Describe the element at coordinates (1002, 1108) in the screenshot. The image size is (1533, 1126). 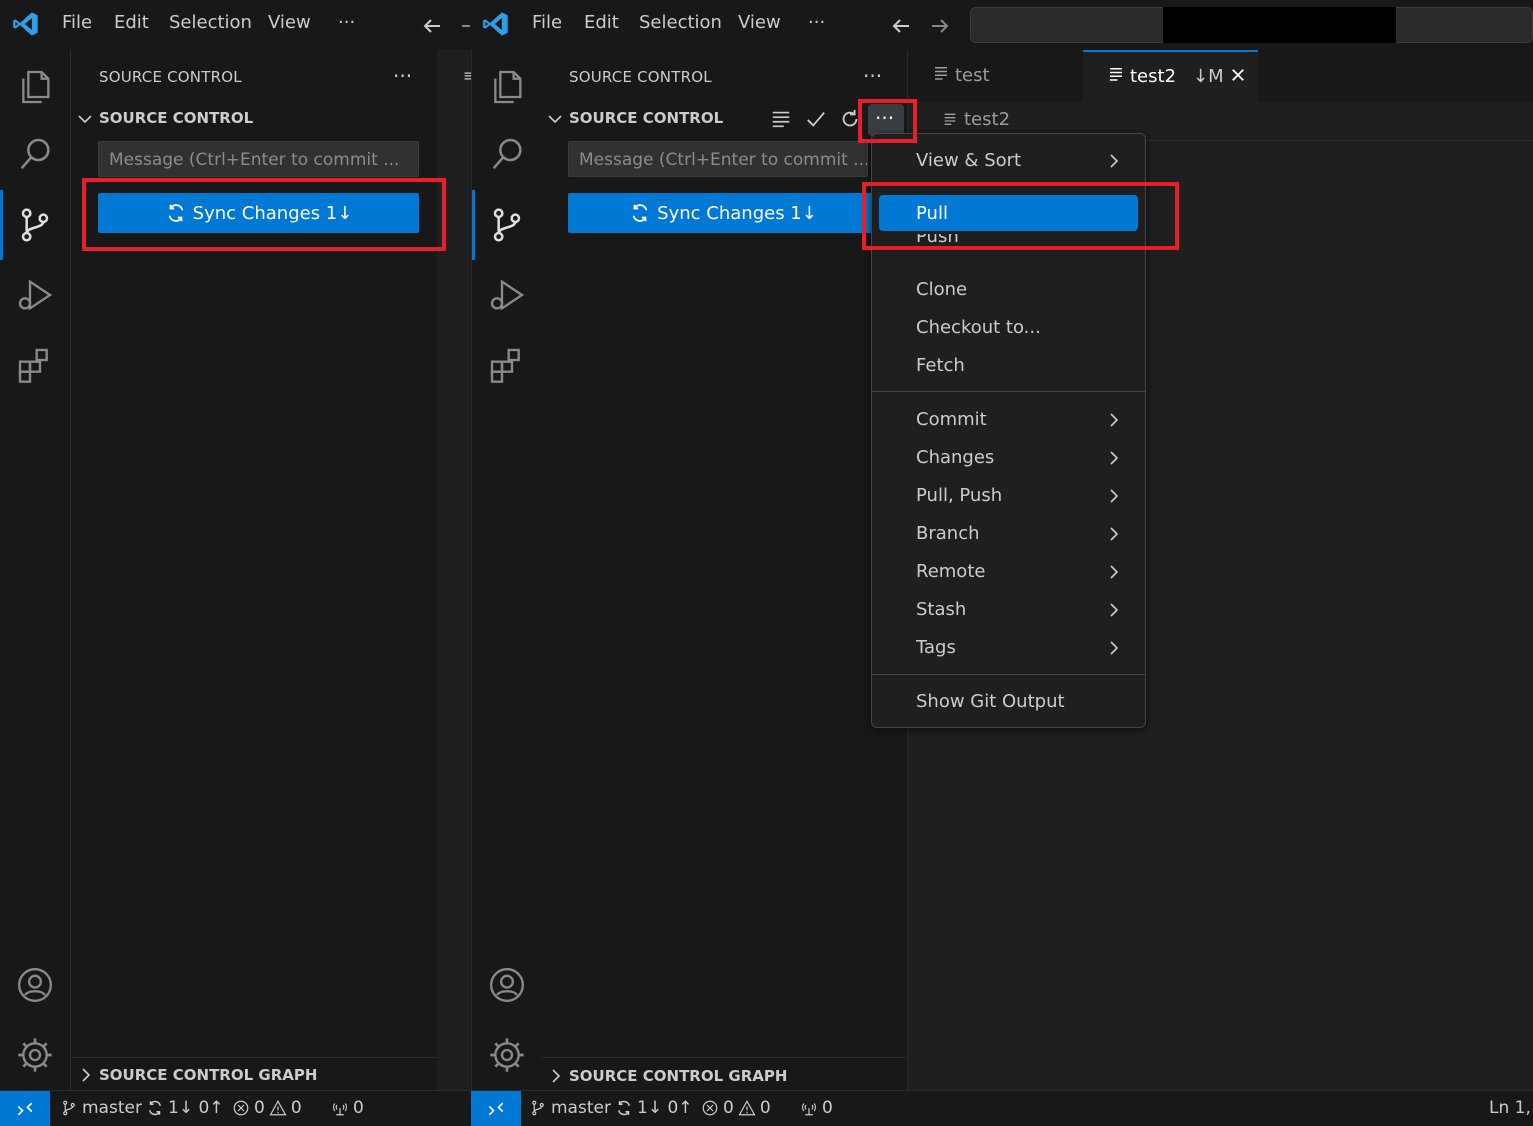
I see `status-bar: master 1↓ 0↑ 0 0 0 Ln 1, C` at that location.